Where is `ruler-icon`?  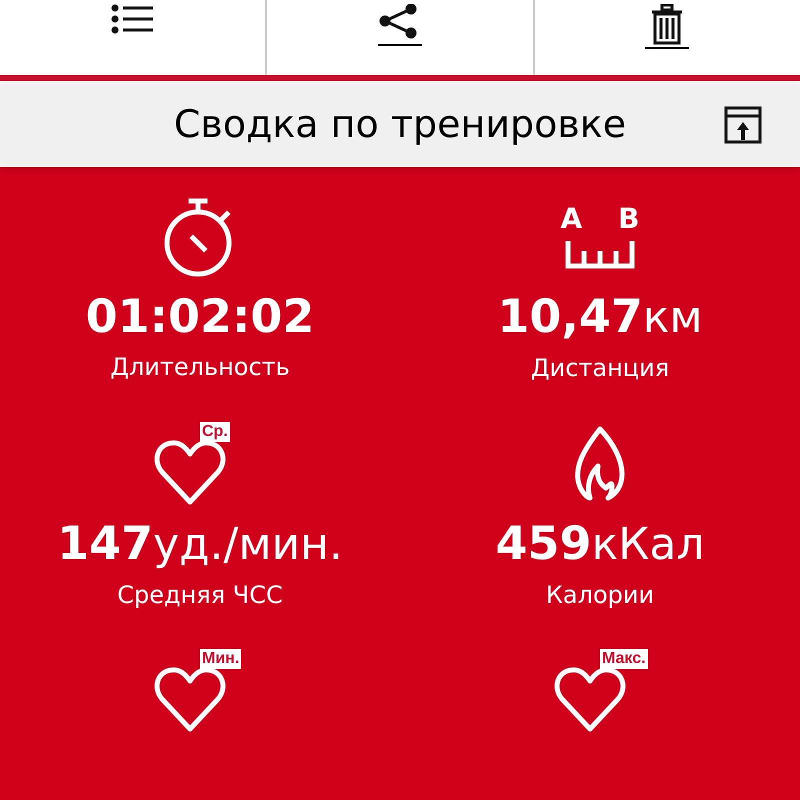
ruler-icon is located at coordinates (599, 254).